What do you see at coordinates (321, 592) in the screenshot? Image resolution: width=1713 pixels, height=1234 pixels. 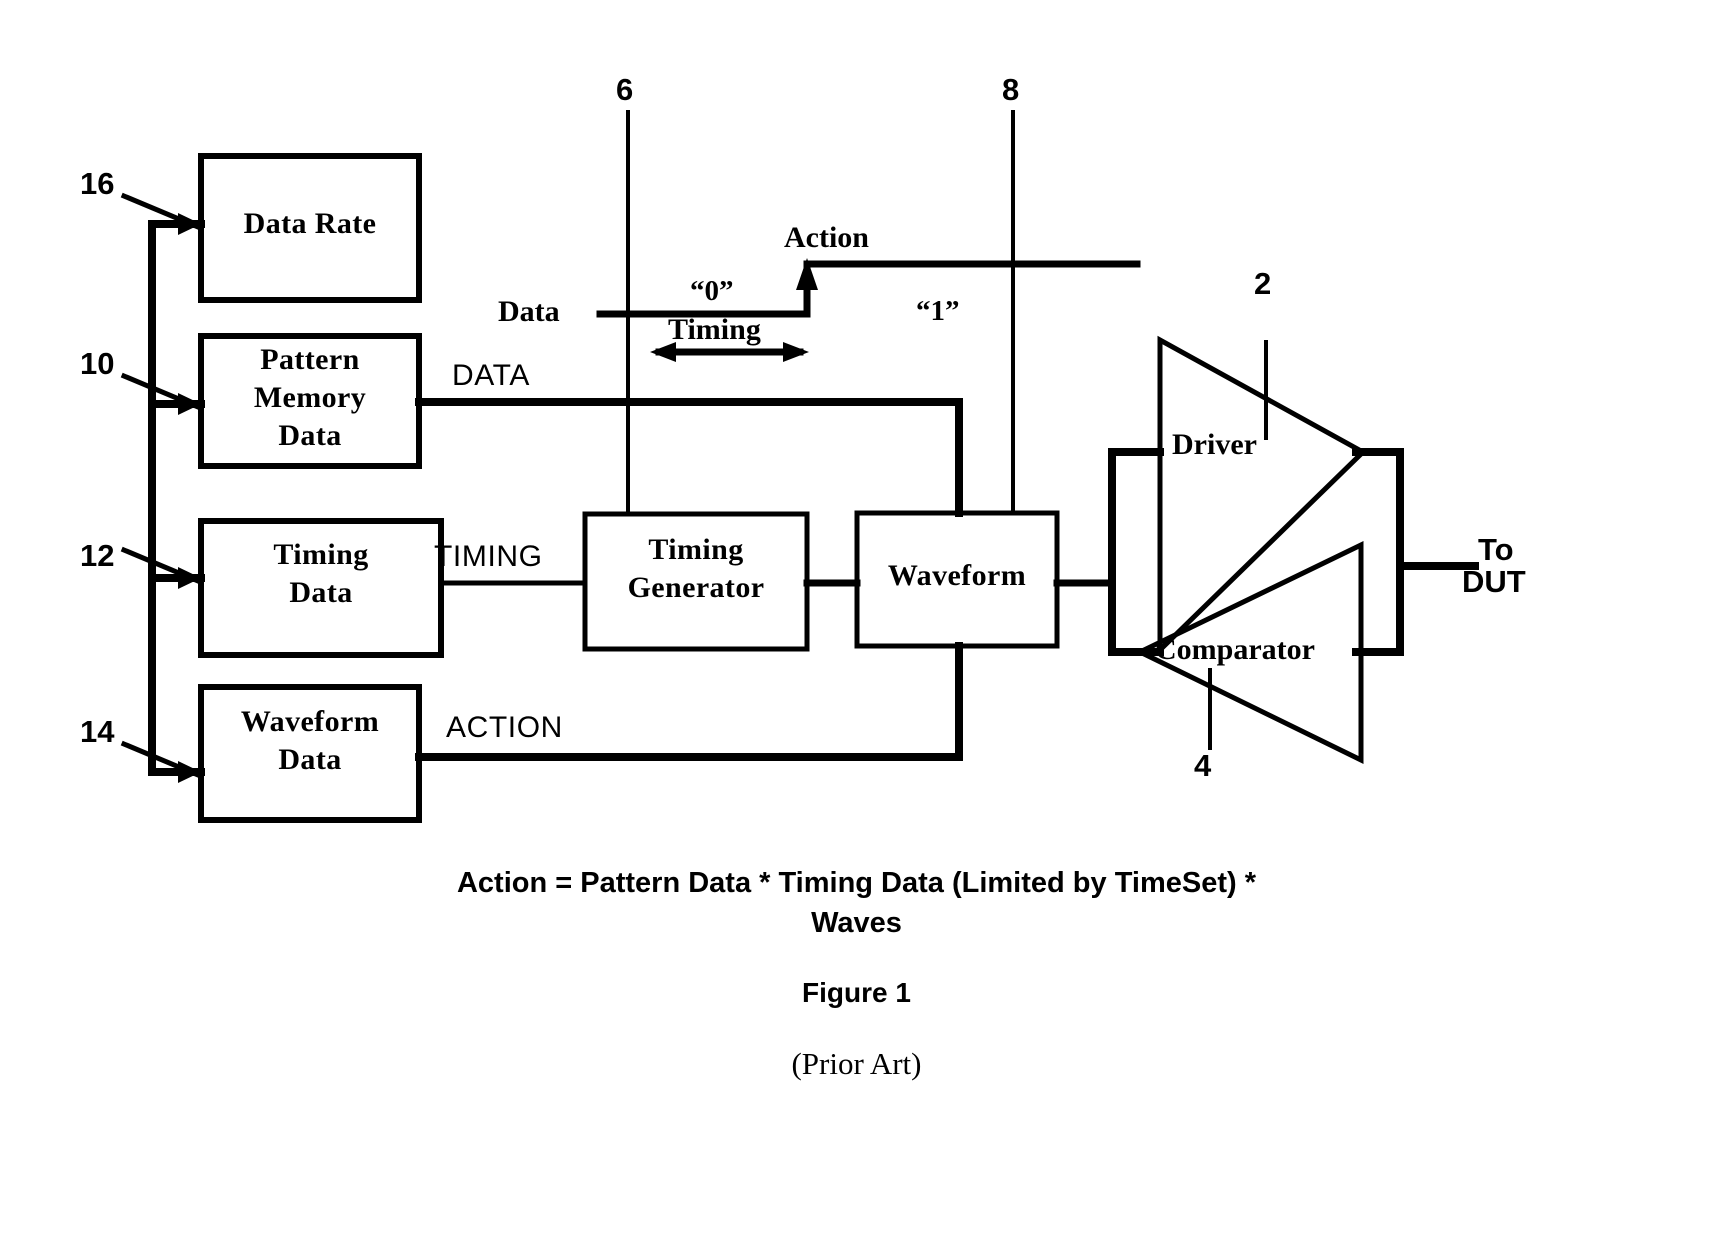 I see `box-label-timing-data-line2: Data` at bounding box center [321, 592].